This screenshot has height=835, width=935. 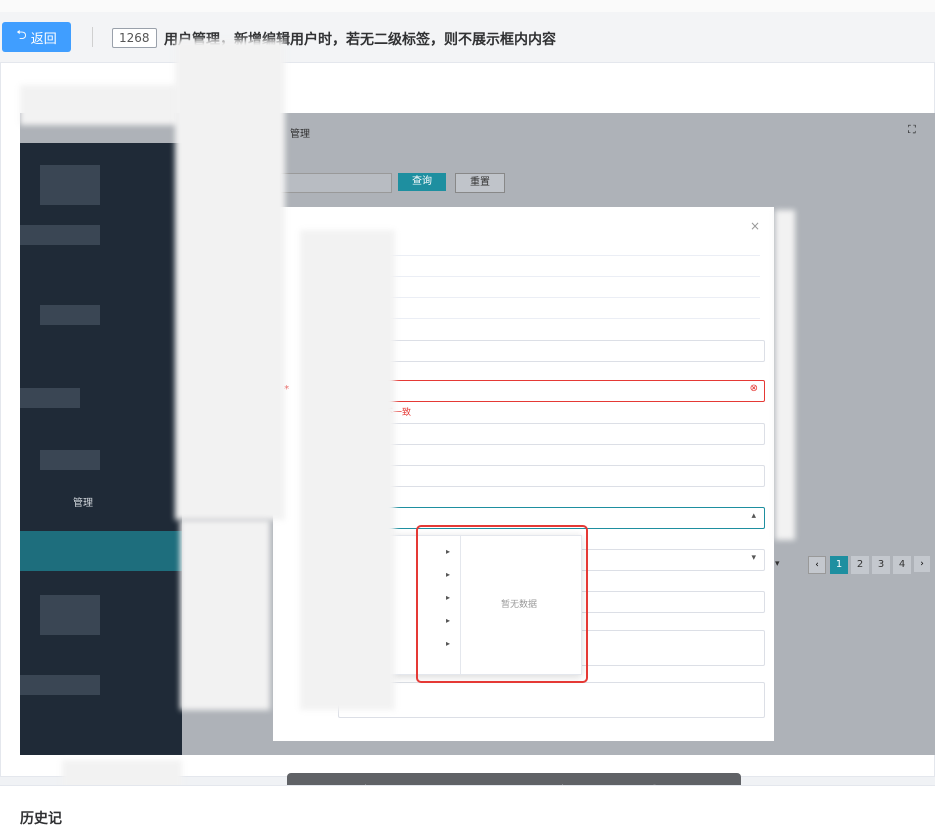 What do you see at coordinates (551, 391) in the screenshot?
I see `form-input-error: ⊗` at bounding box center [551, 391].